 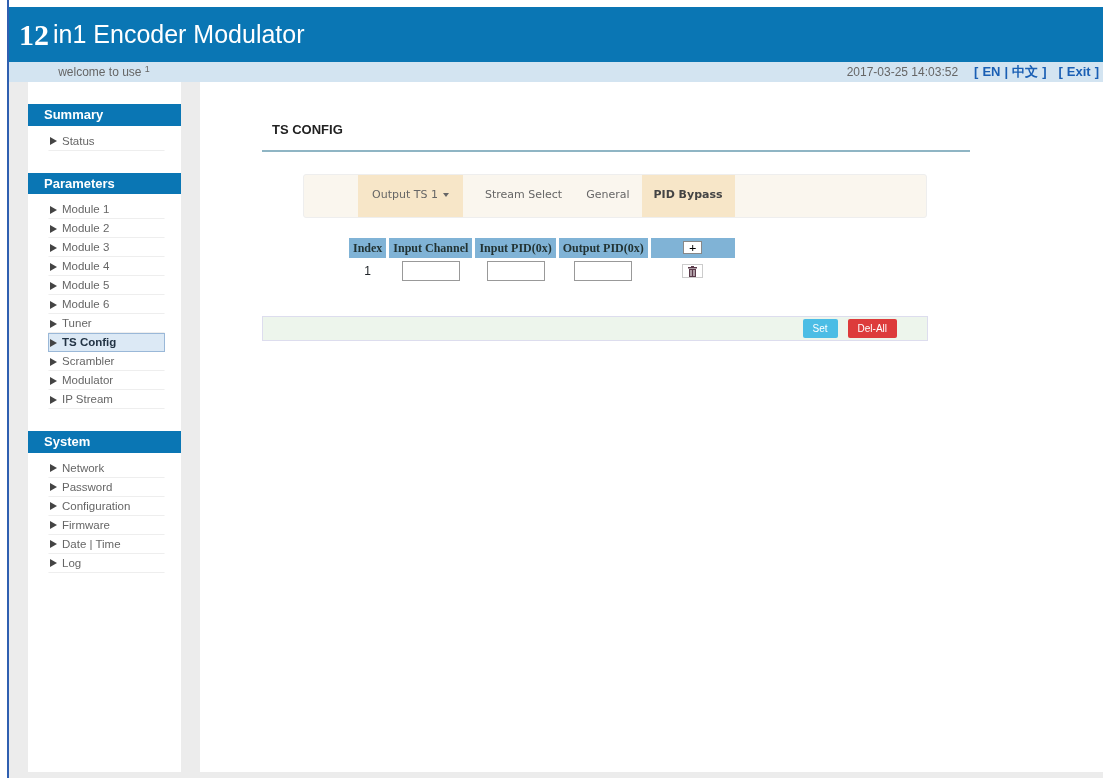 What do you see at coordinates (603, 247) in the screenshot?
I see `column-header: Output PID(0x)` at bounding box center [603, 247].